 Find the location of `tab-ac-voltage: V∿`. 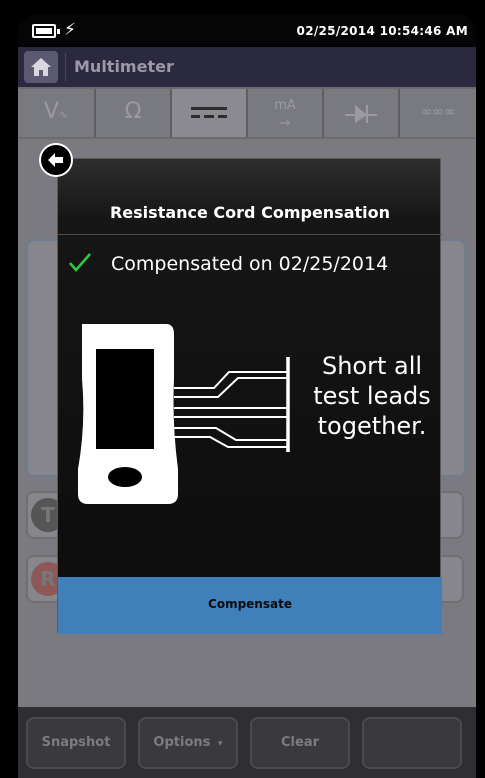

tab-ac-voltage: V∿ is located at coordinates (57, 113).